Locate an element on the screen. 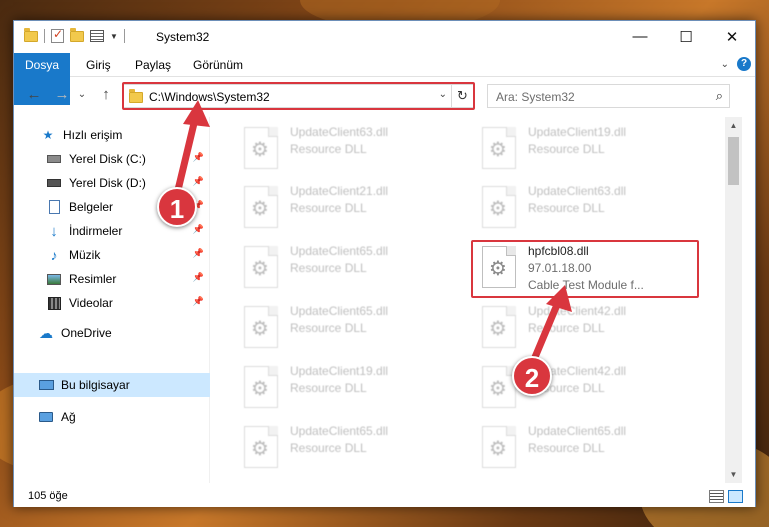 The width and height of the screenshot is (769, 527). view-toggle is located at coordinates (726, 496).